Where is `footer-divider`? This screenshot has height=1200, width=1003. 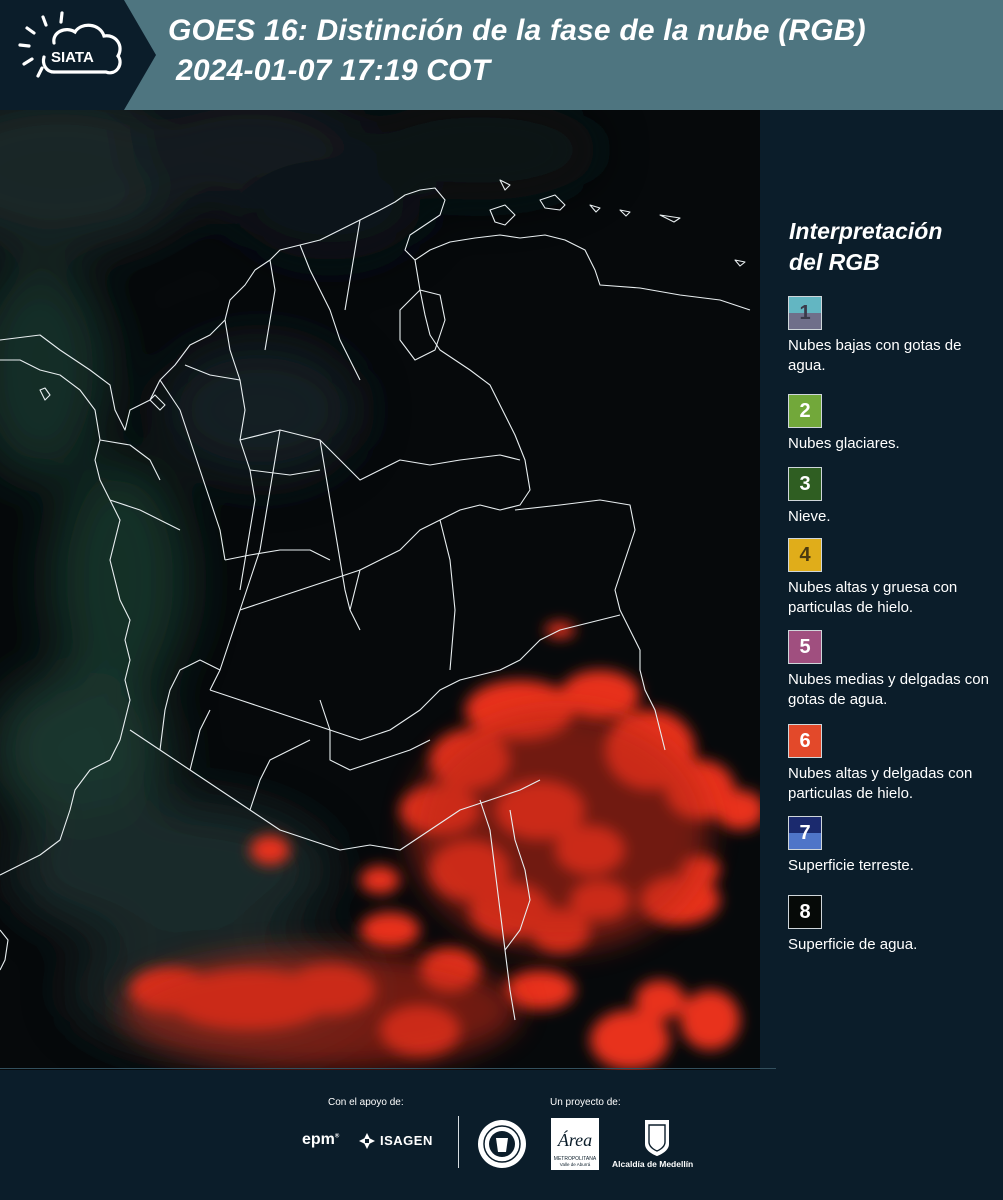
footer-divider is located at coordinates (388, 1068).